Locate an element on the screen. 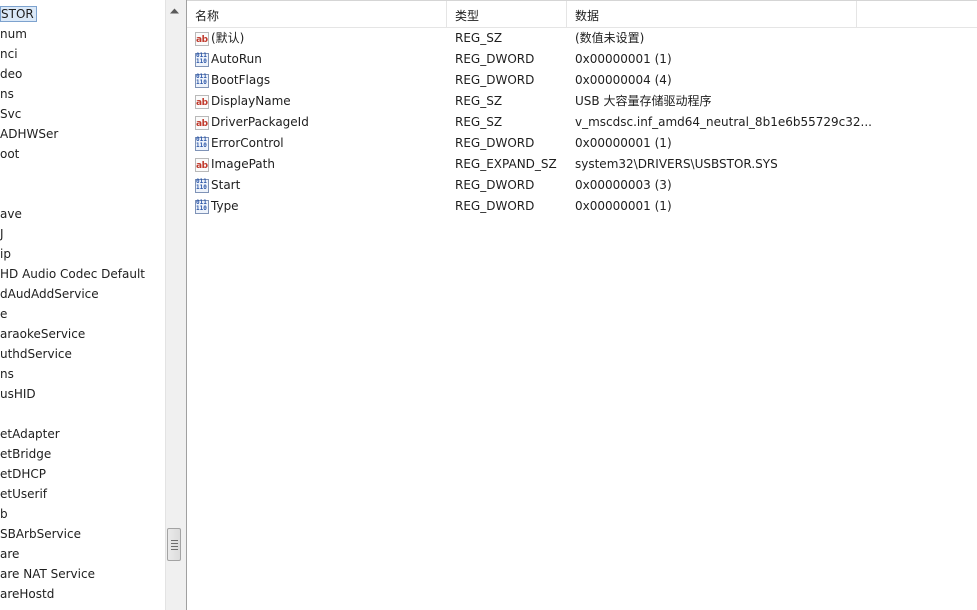 This screenshot has width=977, height=610. tree-item: araokeService is located at coordinates (42, 334).